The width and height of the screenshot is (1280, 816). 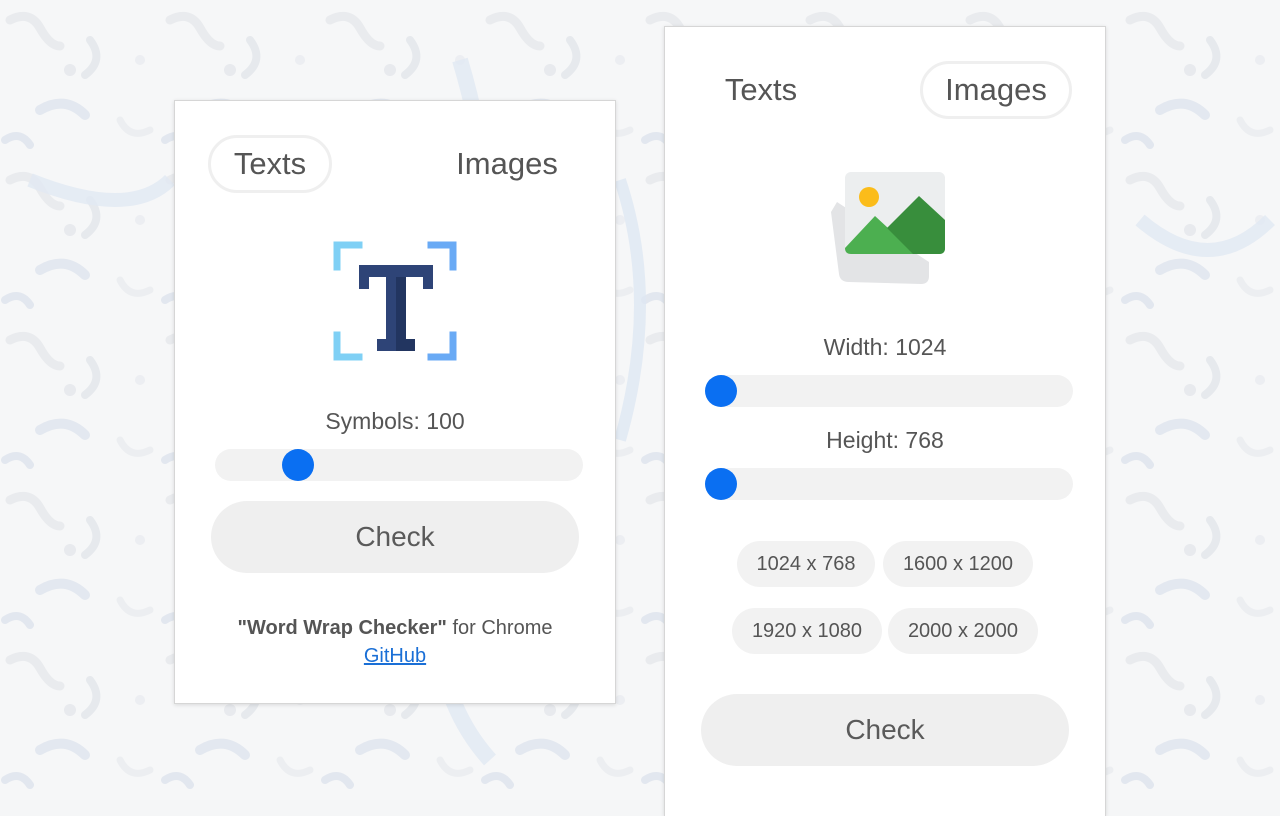 What do you see at coordinates (395, 642) in the screenshot?
I see `footer: "Word Wrap Checker" for Chrome GitHub` at bounding box center [395, 642].